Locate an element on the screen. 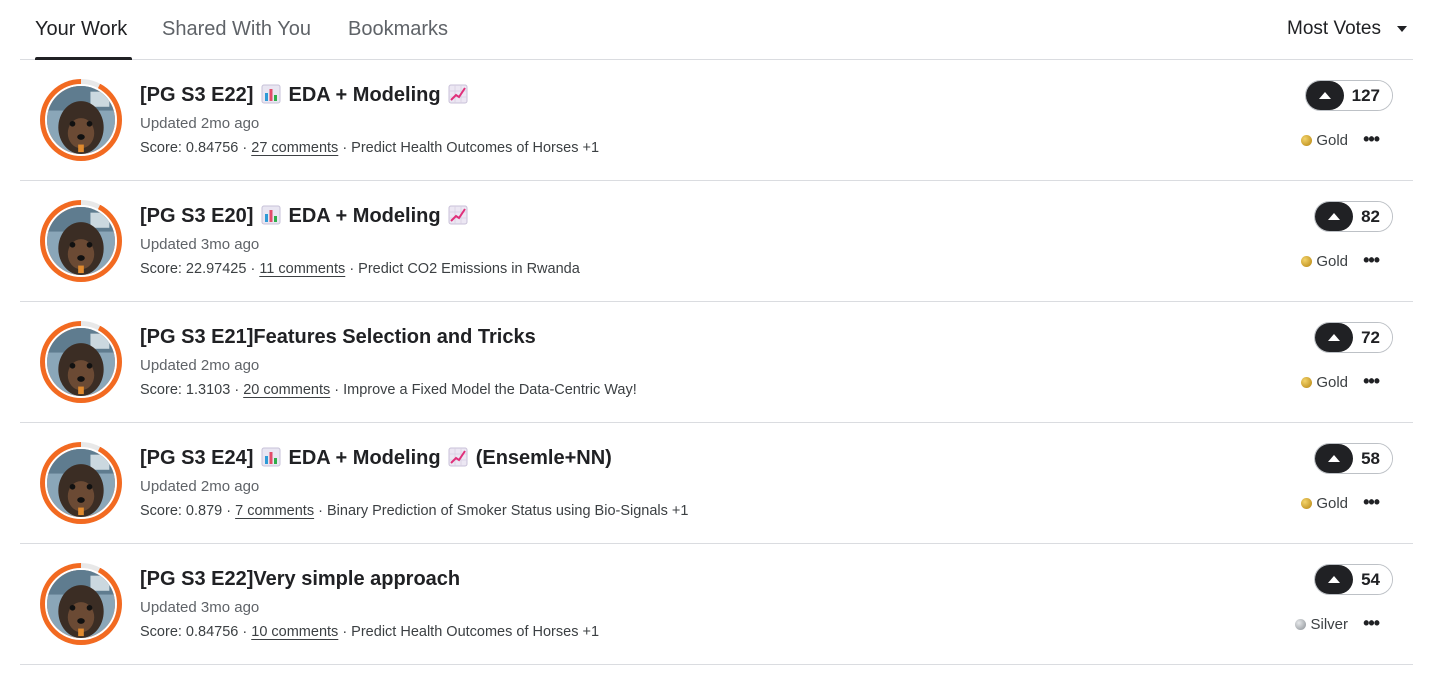 The image size is (1438, 681). vote-button: 54 is located at coordinates (1353, 579).